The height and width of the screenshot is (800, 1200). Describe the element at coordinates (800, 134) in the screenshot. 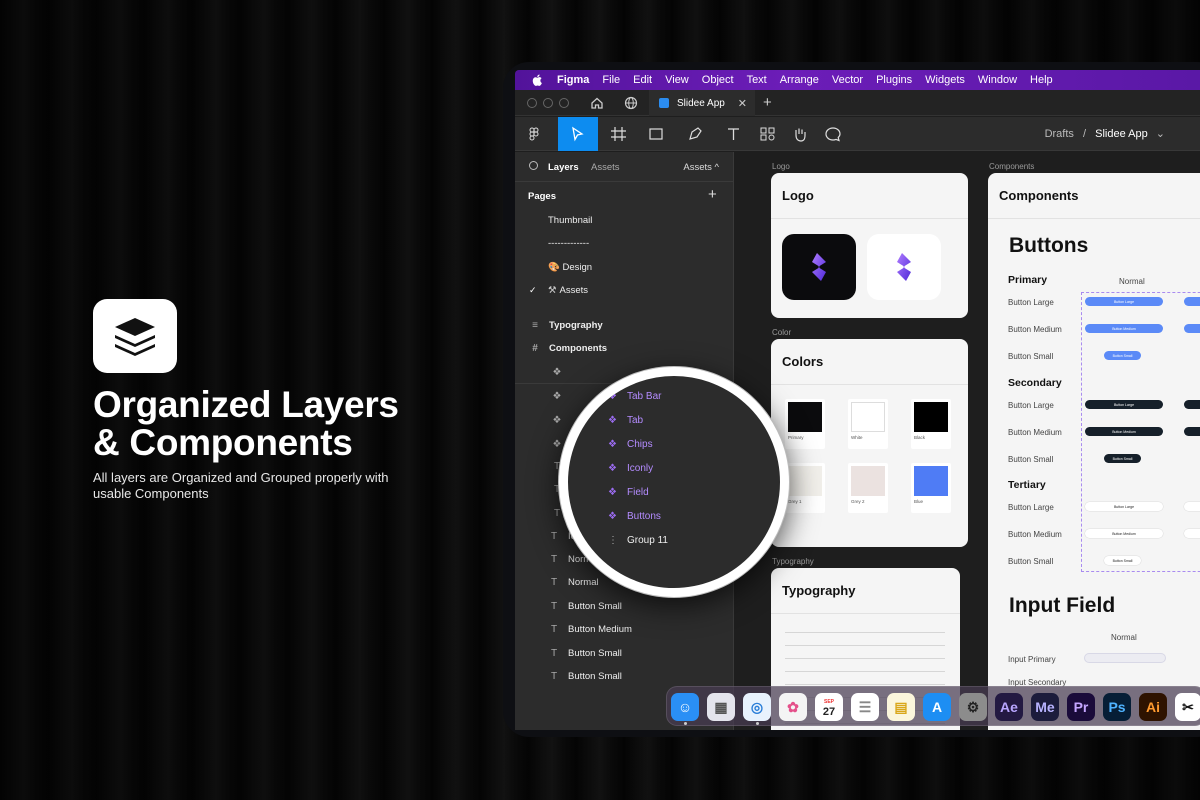

I see `hand-tool-icon` at that location.